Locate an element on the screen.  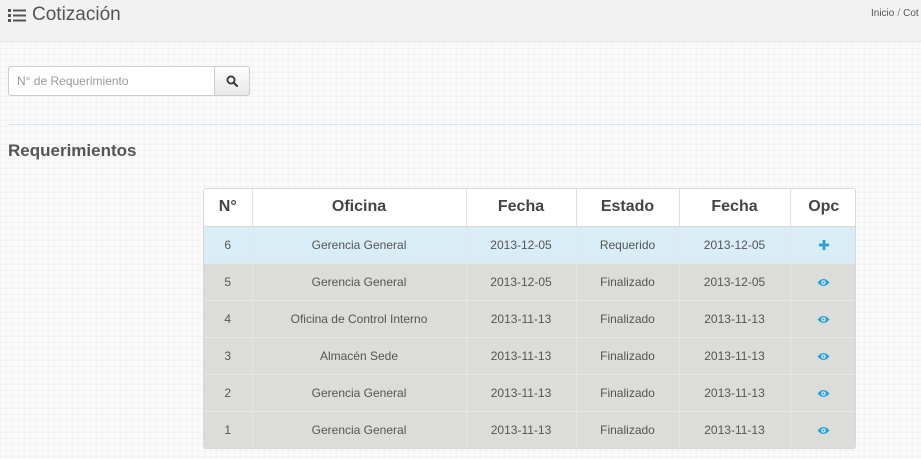
cell-num: 1 is located at coordinates (228, 429).